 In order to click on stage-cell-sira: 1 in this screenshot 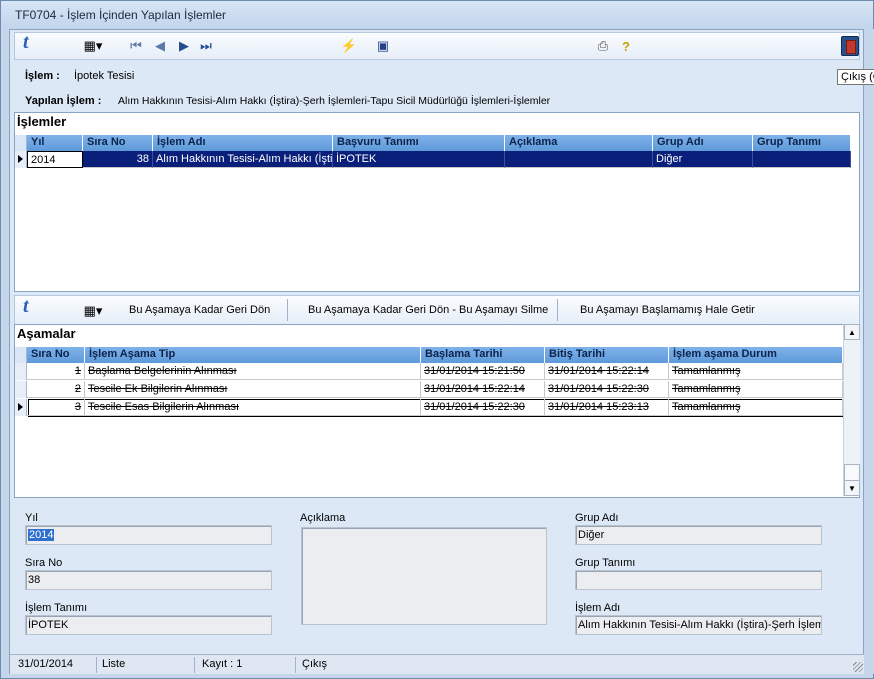, I will do `click(56, 371)`.